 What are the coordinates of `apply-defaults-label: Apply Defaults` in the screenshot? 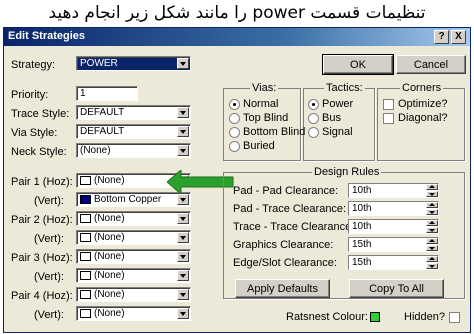 It's located at (282, 289).